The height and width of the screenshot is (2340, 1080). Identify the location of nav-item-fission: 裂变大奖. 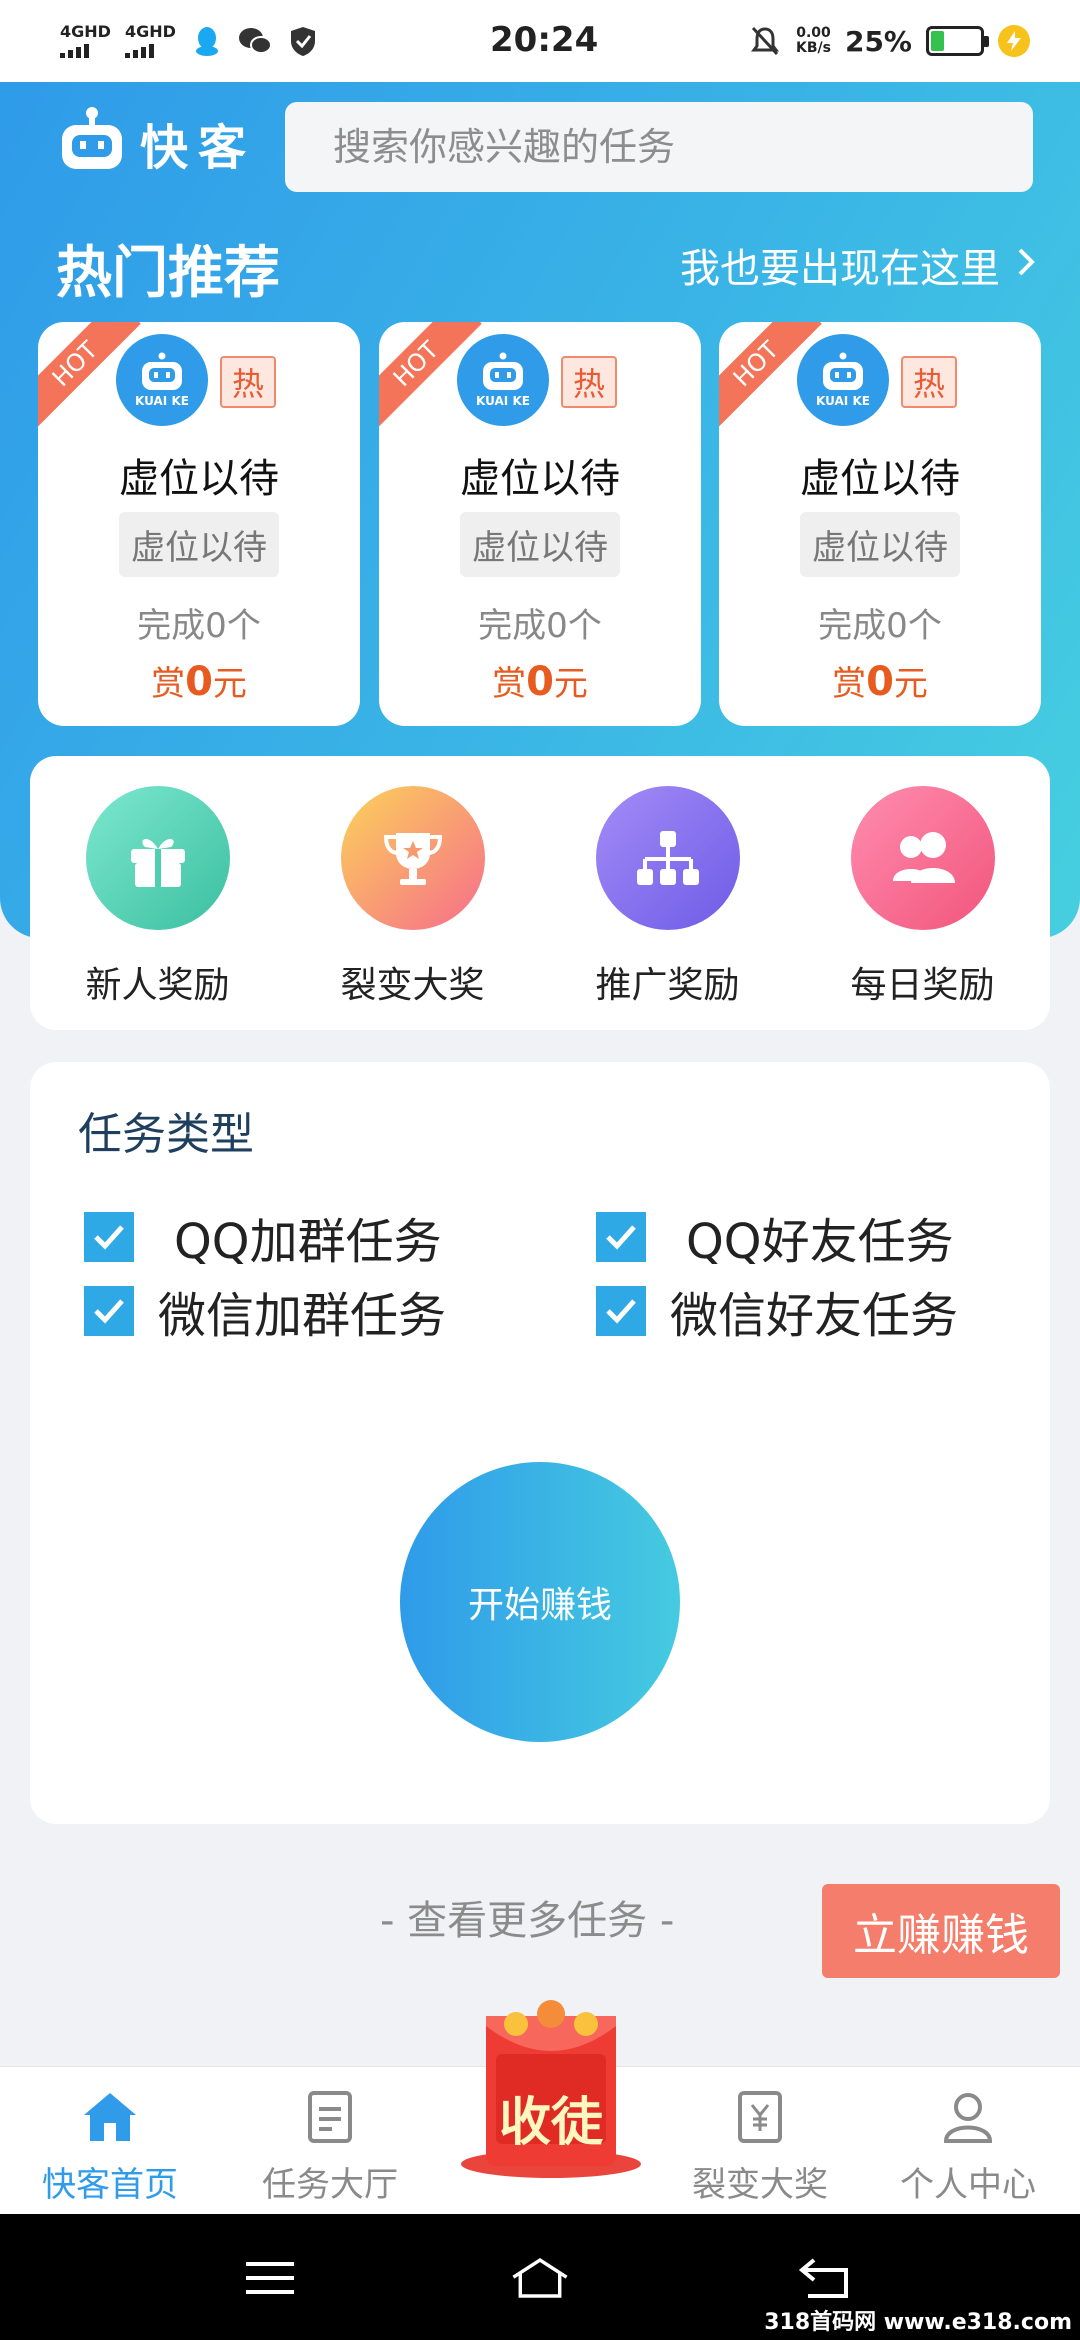
(760, 2147).